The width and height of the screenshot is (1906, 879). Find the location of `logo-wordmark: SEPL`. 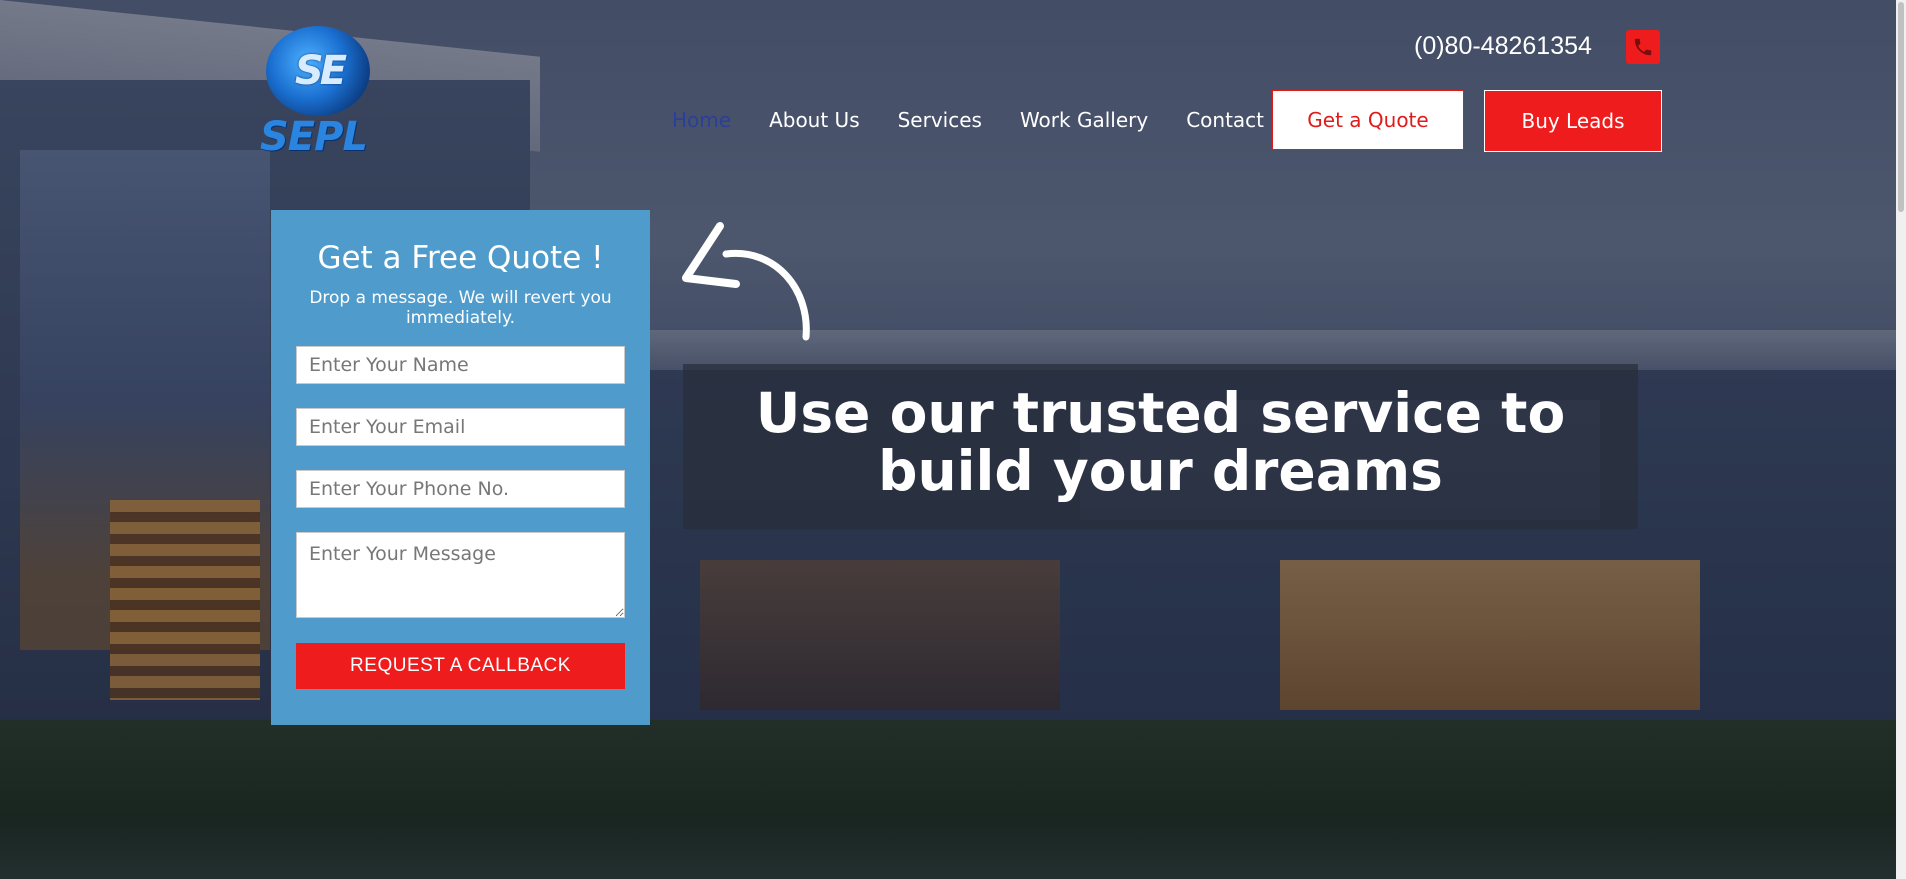

logo-wordmark: SEPL is located at coordinates (314, 137).